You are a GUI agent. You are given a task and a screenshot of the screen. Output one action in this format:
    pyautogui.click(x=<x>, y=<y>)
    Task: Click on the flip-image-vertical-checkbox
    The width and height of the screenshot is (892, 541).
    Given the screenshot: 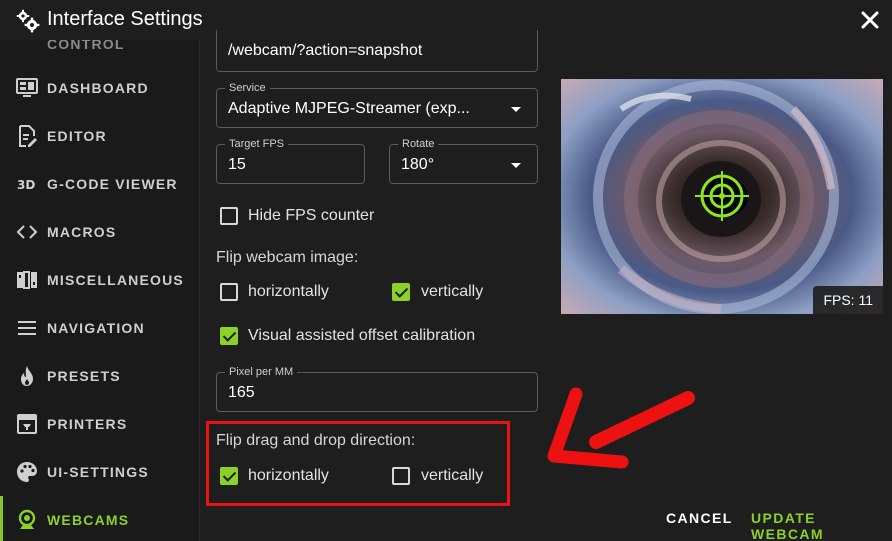 What is the action you would take?
    pyautogui.click(x=401, y=292)
    